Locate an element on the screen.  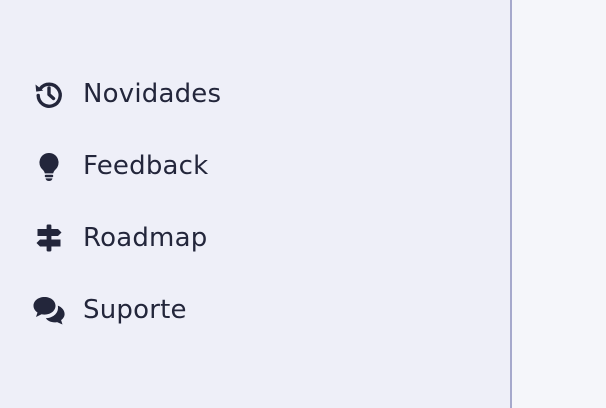
sidebar-item-roadmap: Roadmap is located at coordinates (126, 238).